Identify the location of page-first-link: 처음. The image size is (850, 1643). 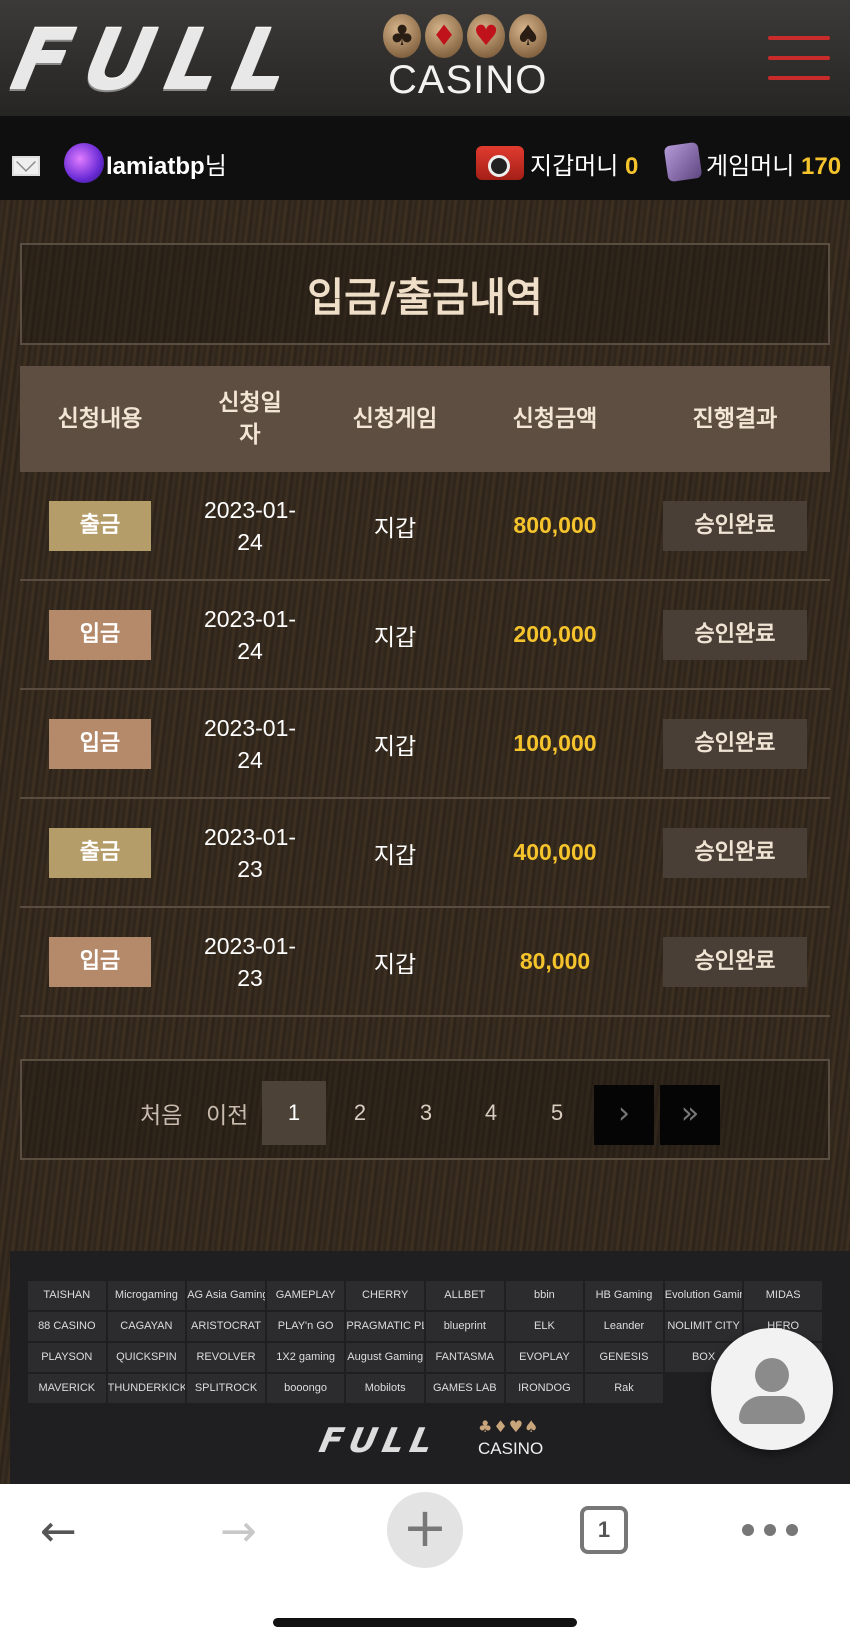
(161, 1113).